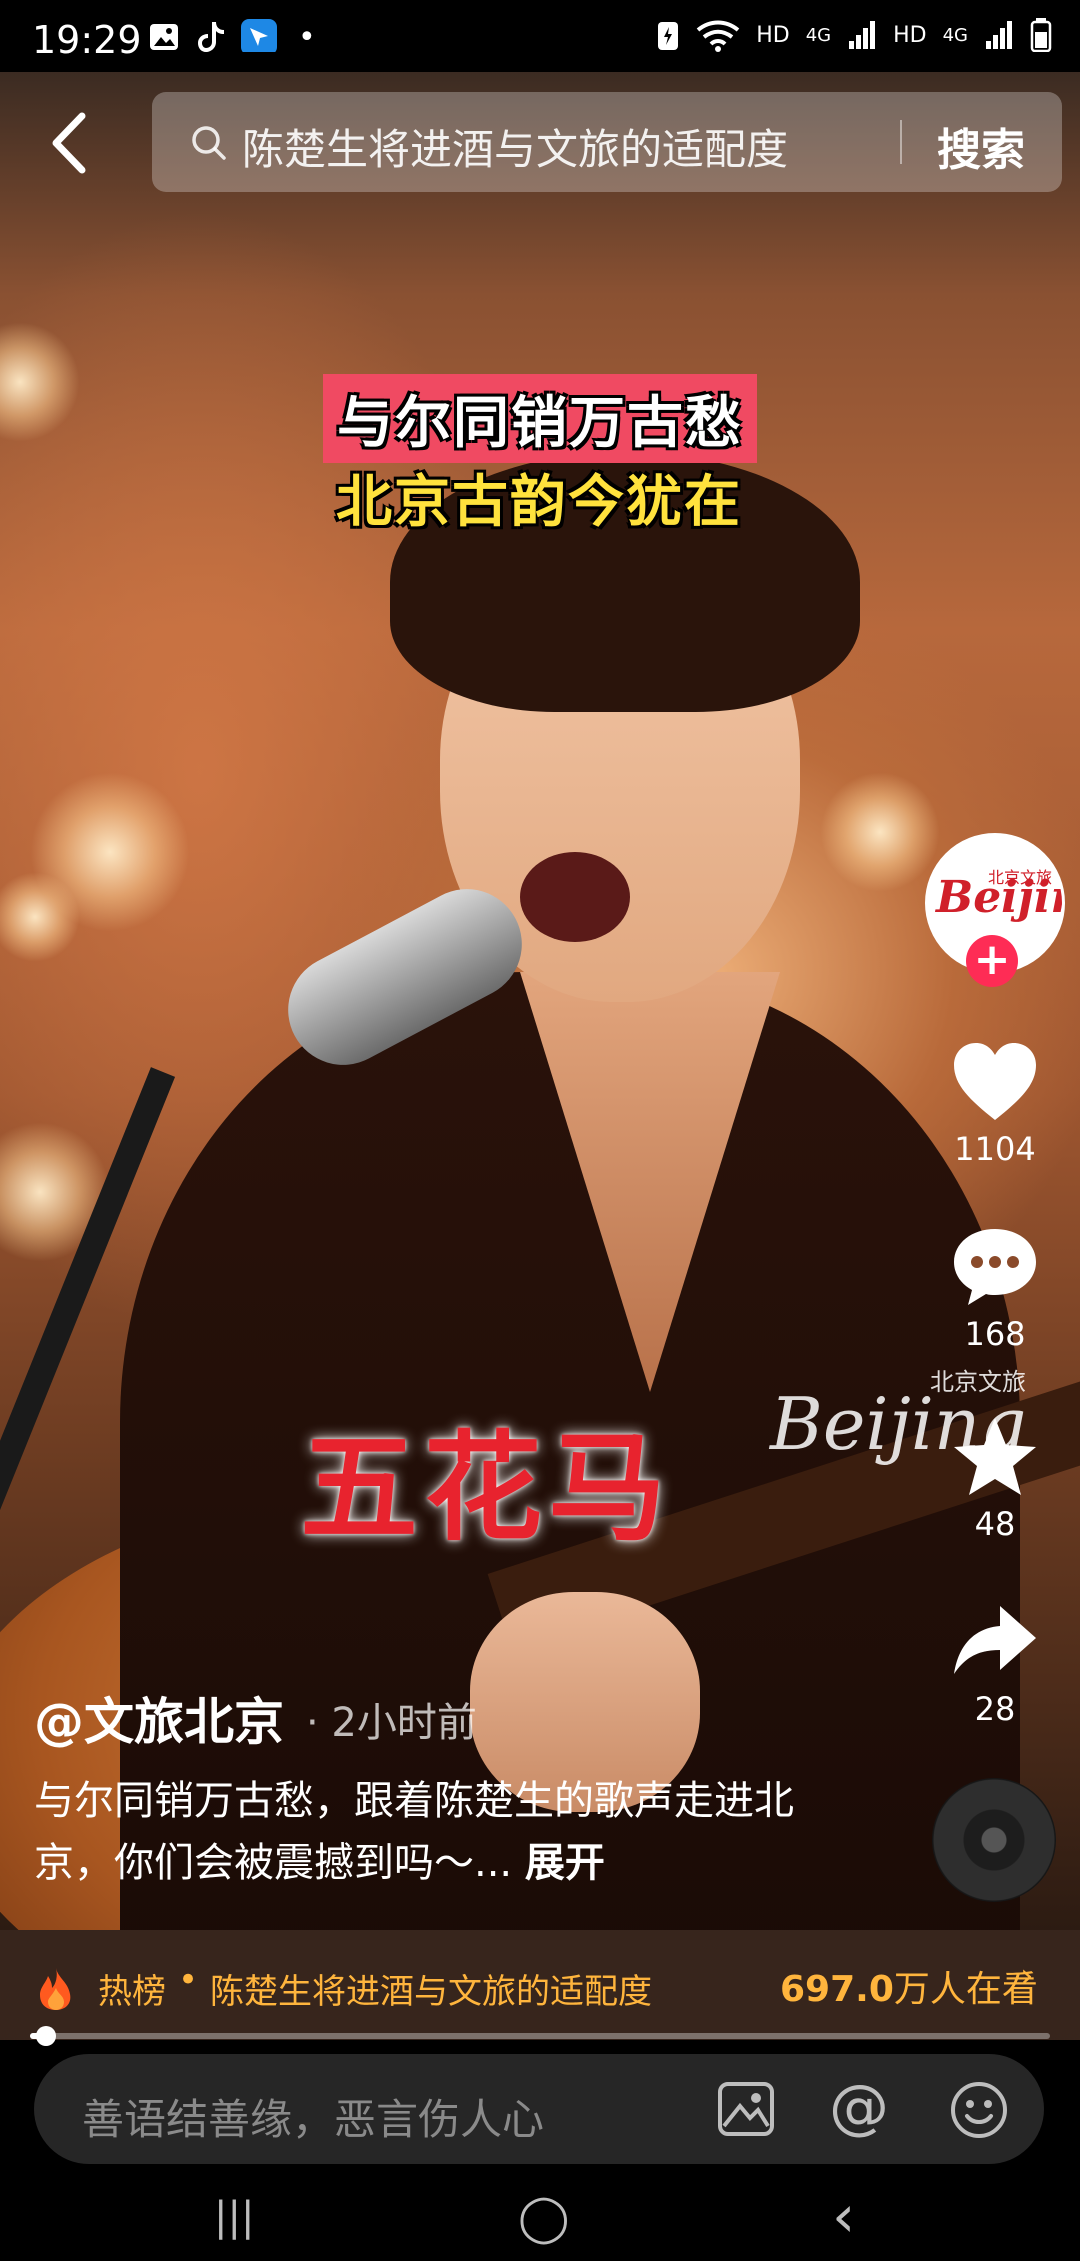 This screenshot has height=2261, width=1080. I want to click on heart-icon, so click(995, 1081).